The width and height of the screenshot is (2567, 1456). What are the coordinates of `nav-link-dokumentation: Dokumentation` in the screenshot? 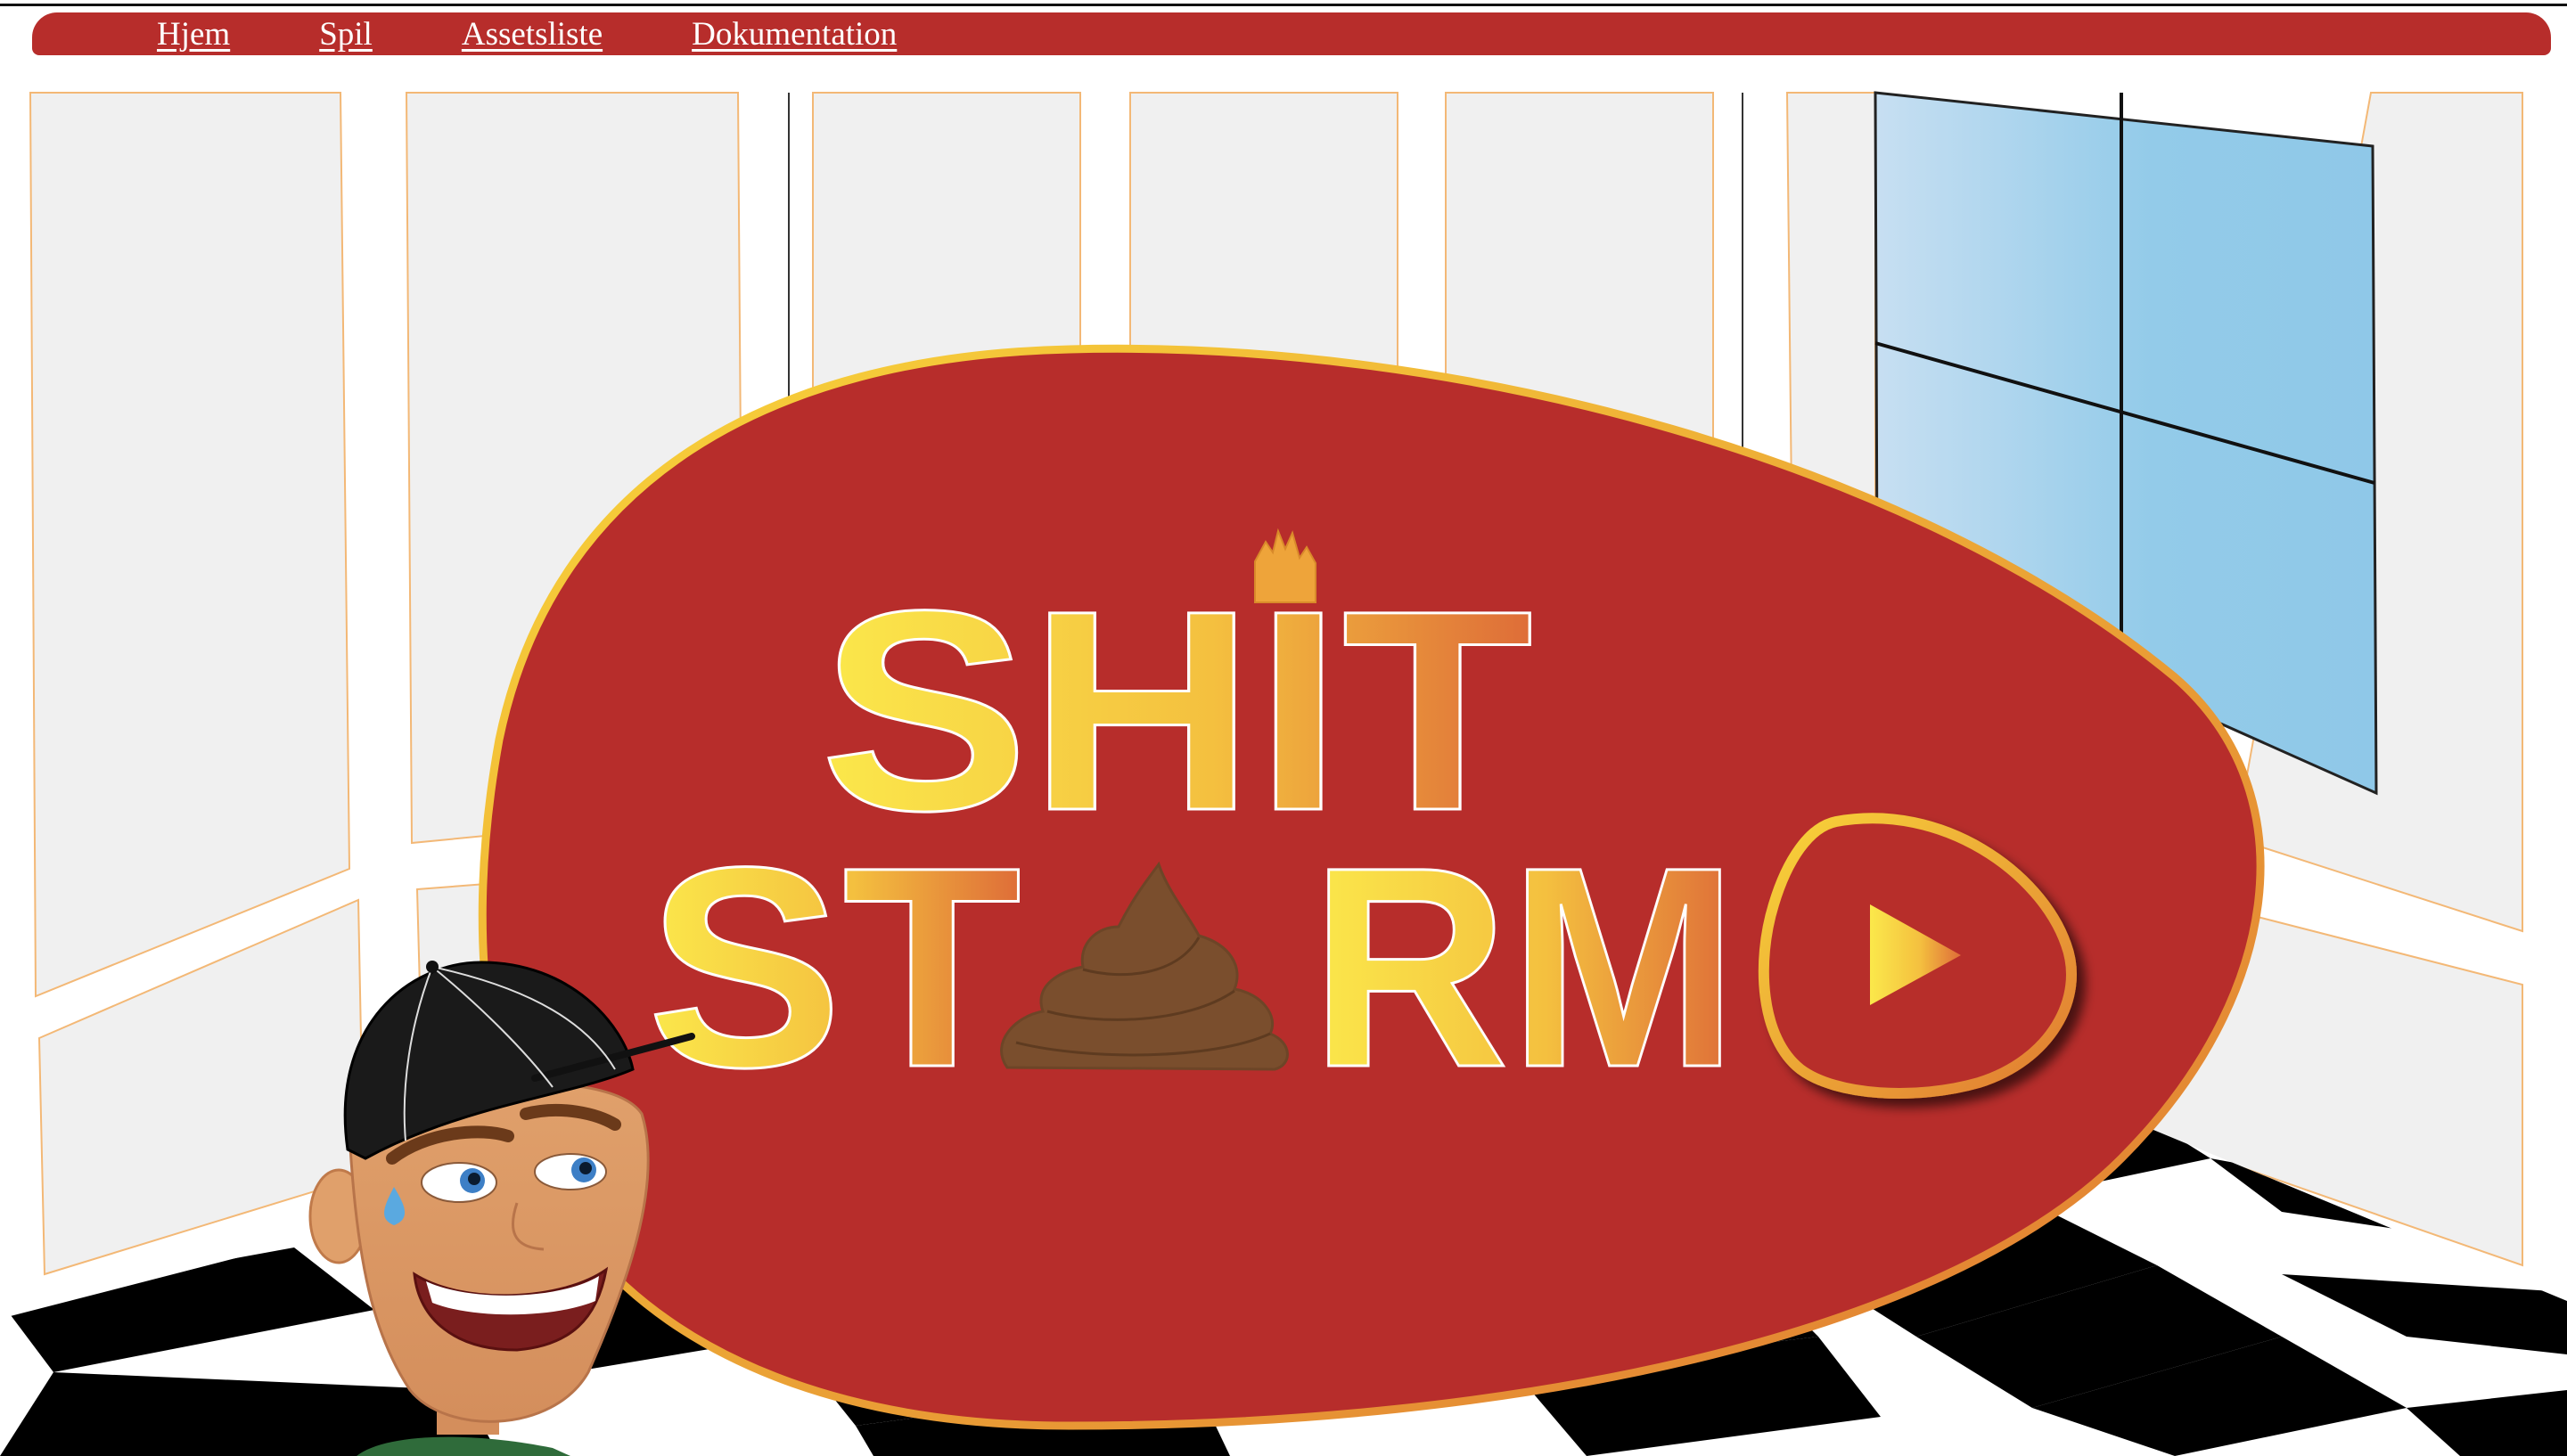 It's located at (794, 34).